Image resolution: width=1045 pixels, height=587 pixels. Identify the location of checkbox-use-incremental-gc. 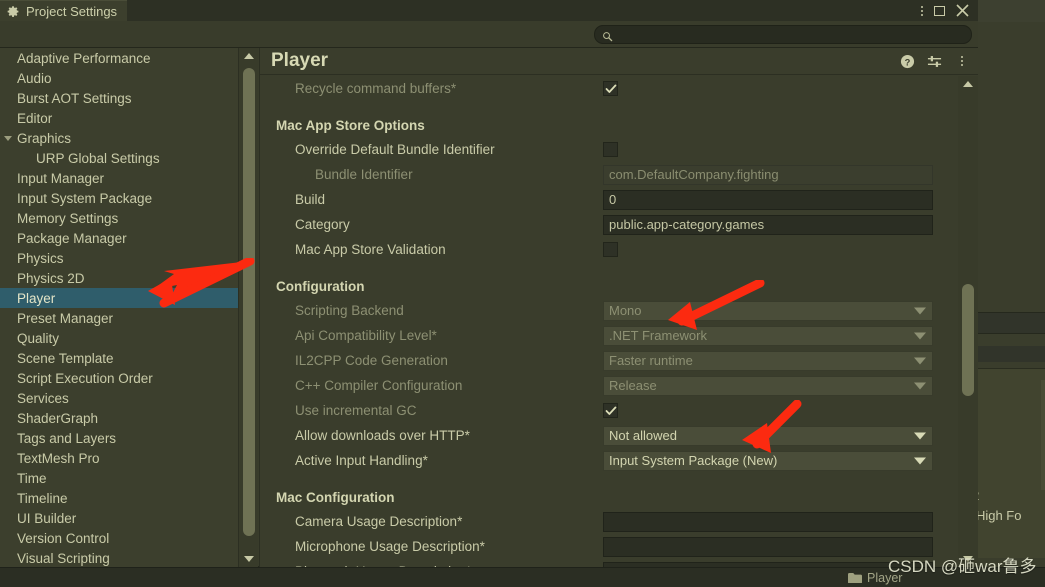
(610, 410).